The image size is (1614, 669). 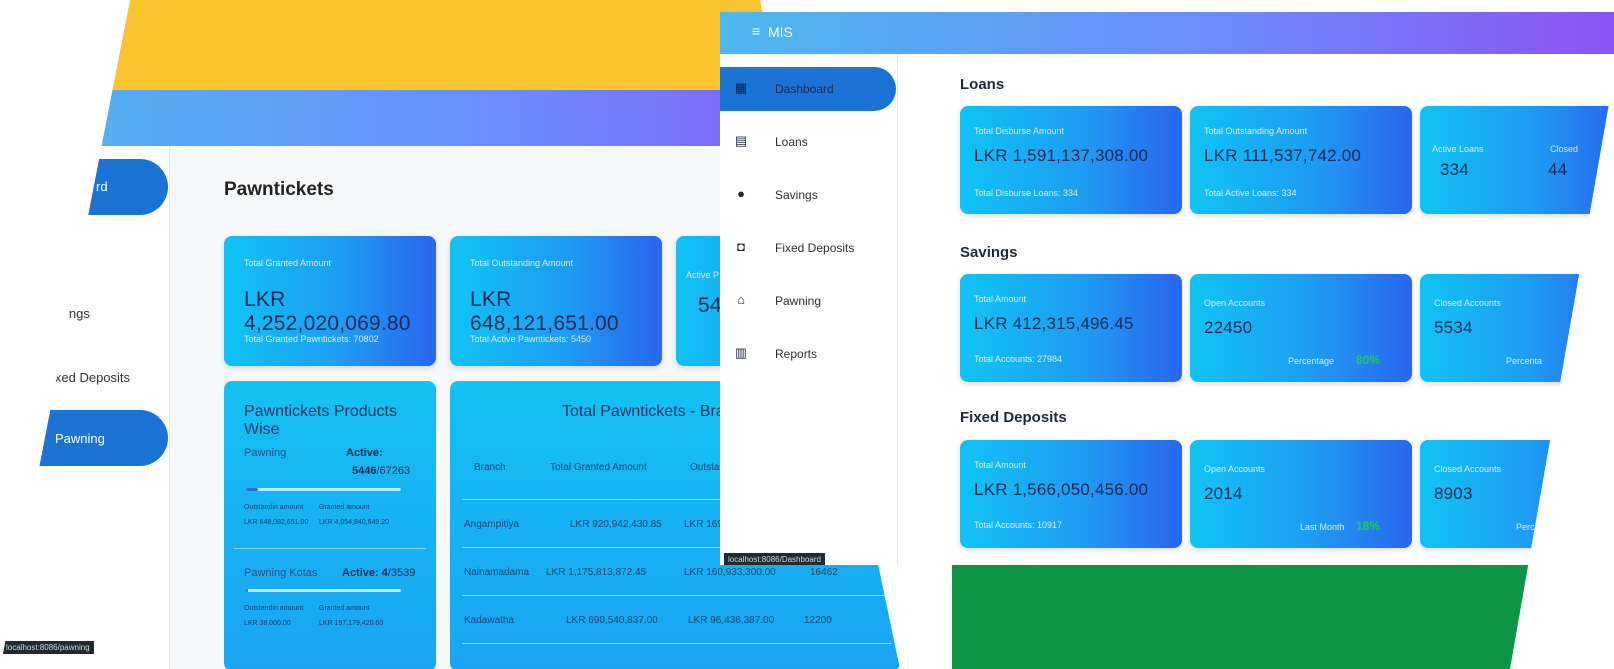 What do you see at coordinates (989, 252) in the screenshot?
I see `section-title-savings: Savings` at bounding box center [989, 252].